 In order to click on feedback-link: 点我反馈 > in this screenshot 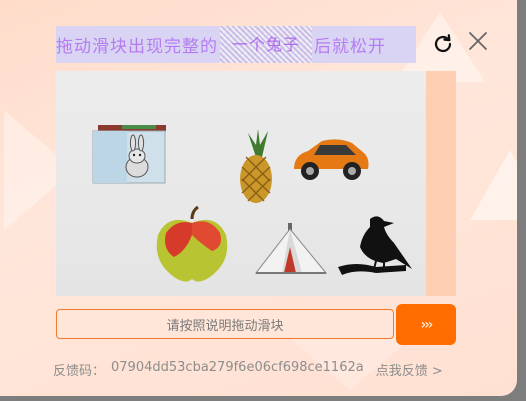, I will do `click(409, 369)`.